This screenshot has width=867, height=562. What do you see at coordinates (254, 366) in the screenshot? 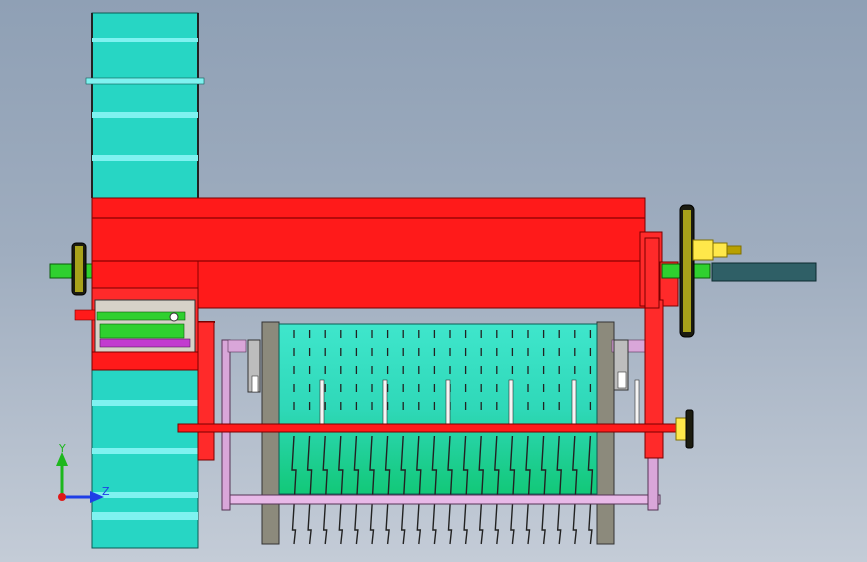
I see `left-tension-bracket` at bounding box center [254, 366].